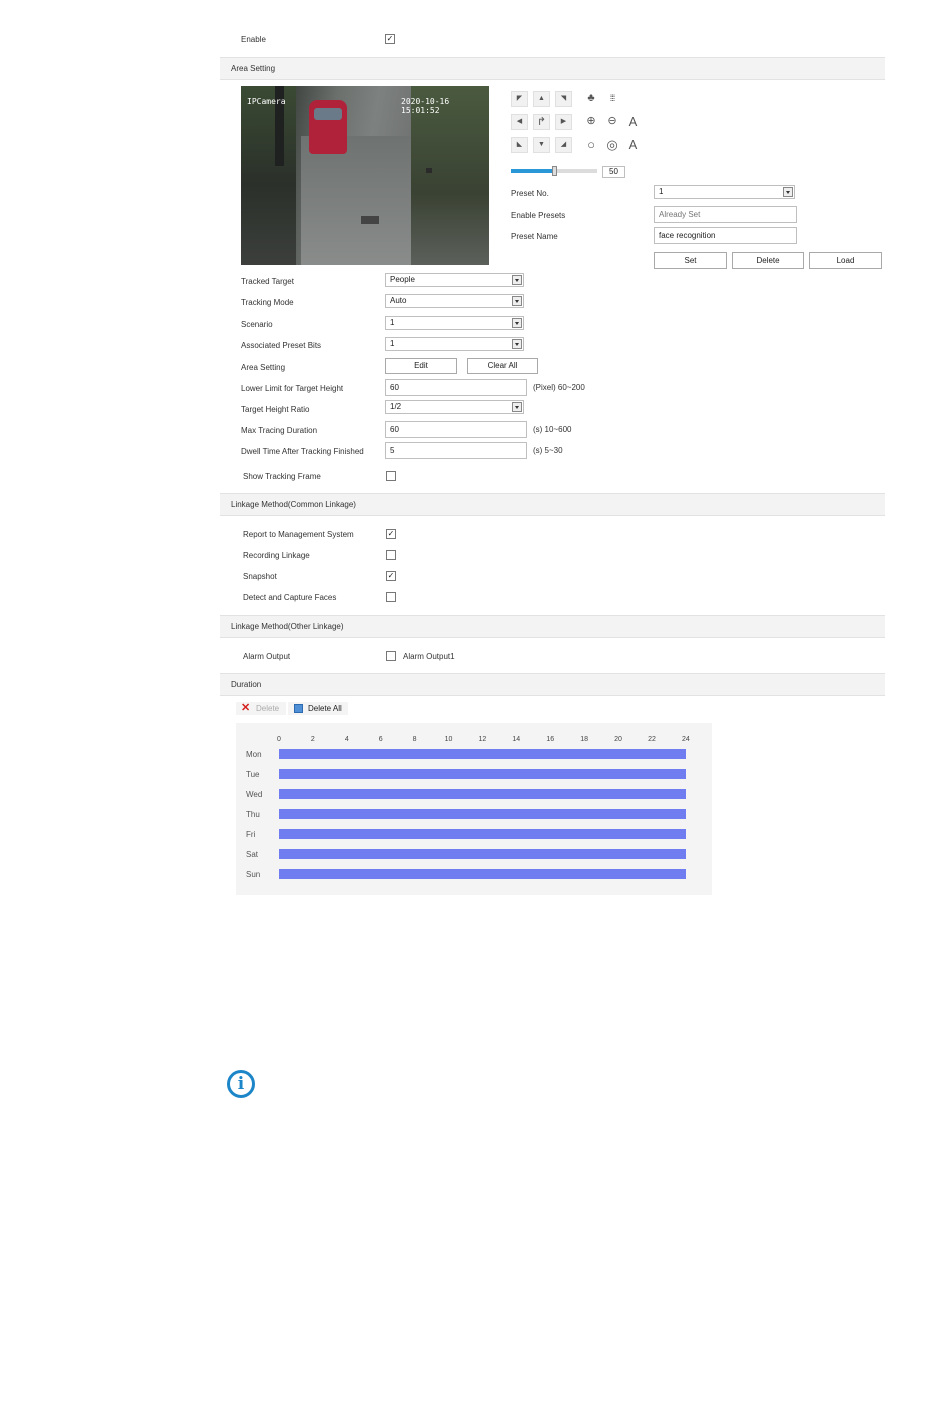  I want to click on video-timestamp: 2020-10-16 15:01:52, so click(425, 106).